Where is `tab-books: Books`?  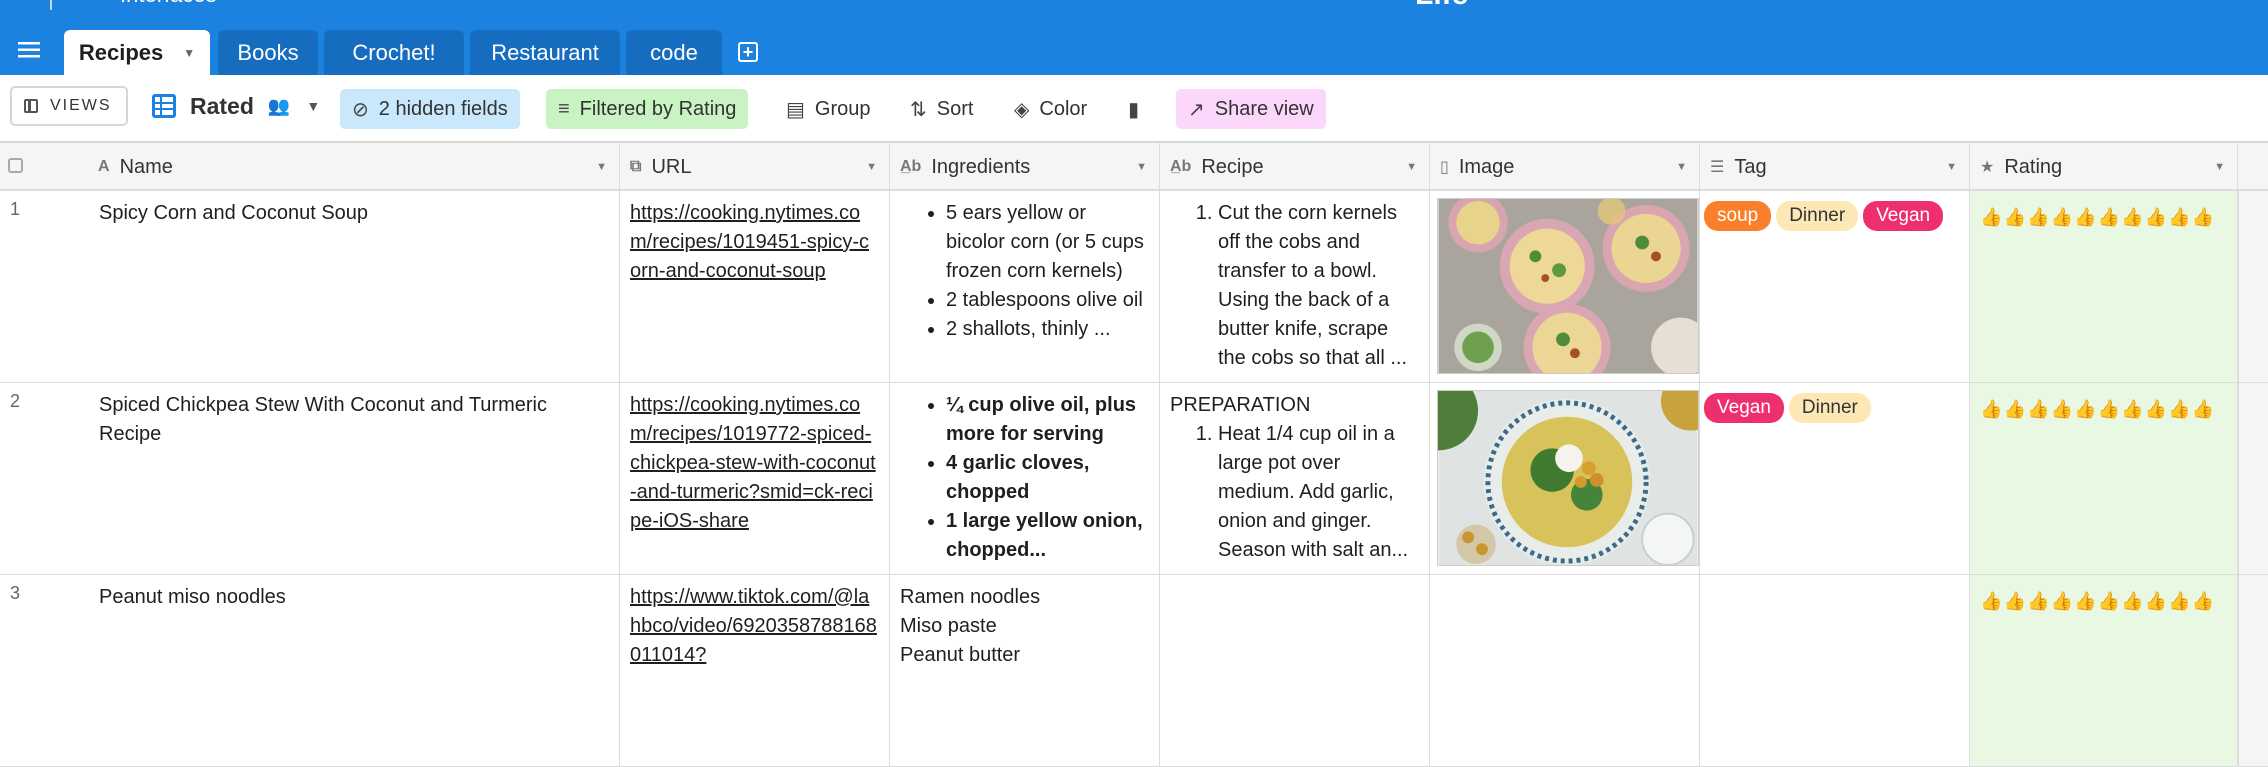 tab-books: Books is located at coordinates (268, 52).